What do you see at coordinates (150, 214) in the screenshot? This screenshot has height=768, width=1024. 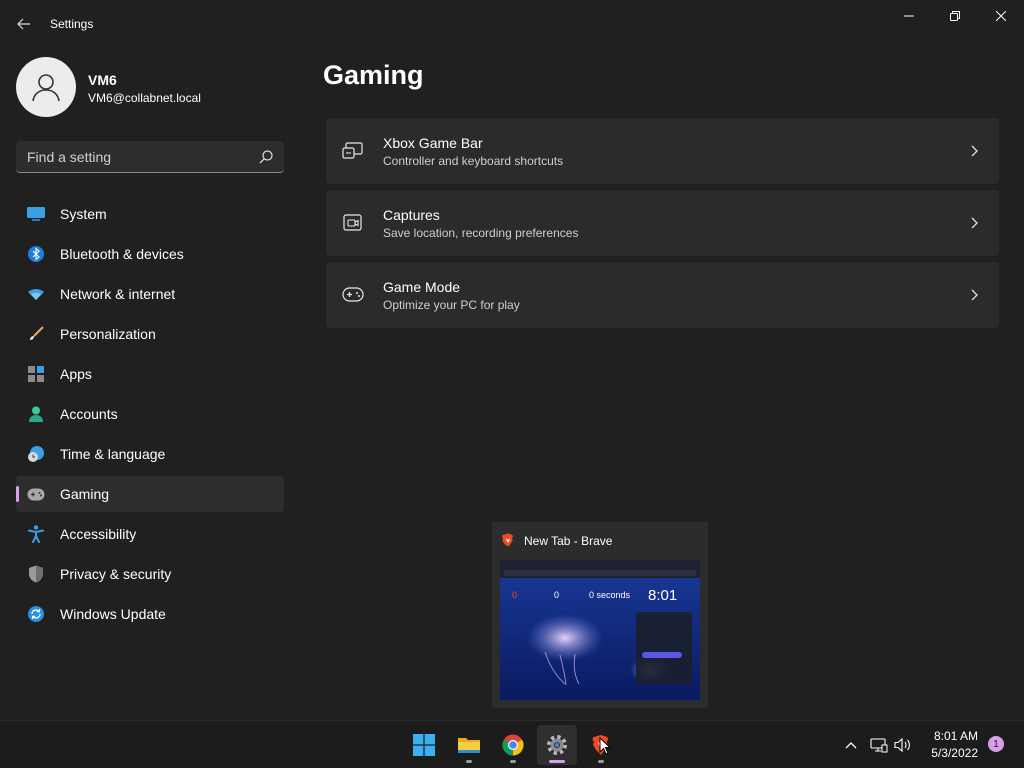 I see `sidebar-item-system: System` at bounding box center [150, 214].